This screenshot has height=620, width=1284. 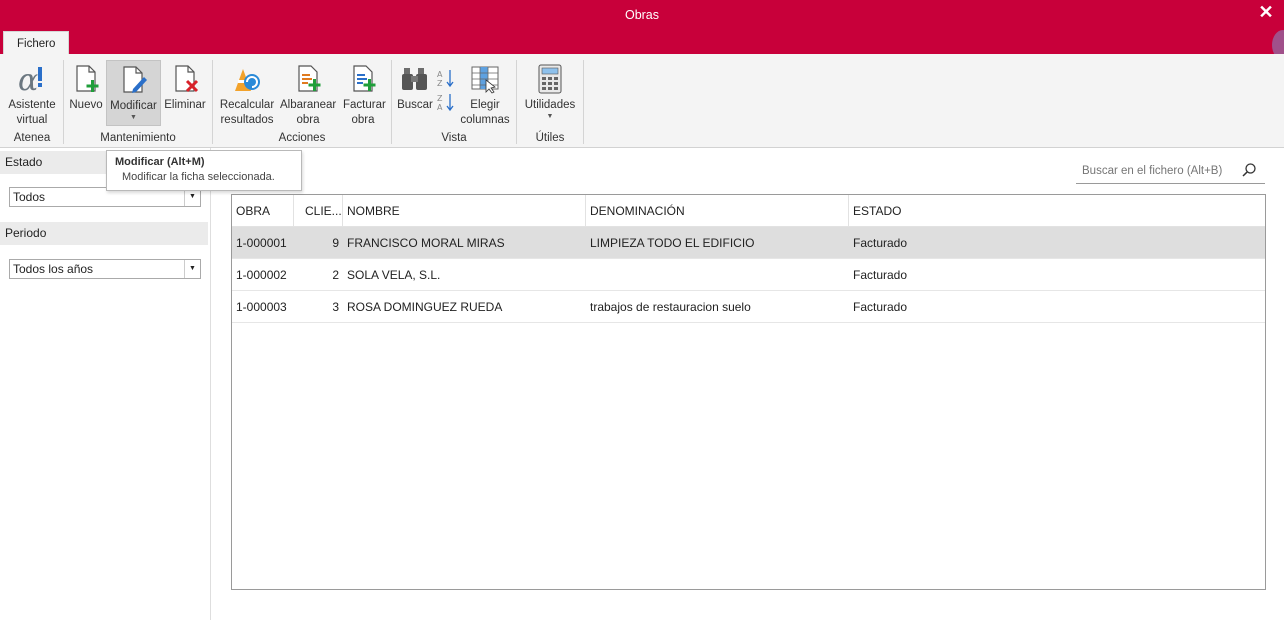 I want to click on eliminar-button: Eliminar, so click(x=185, y=93).